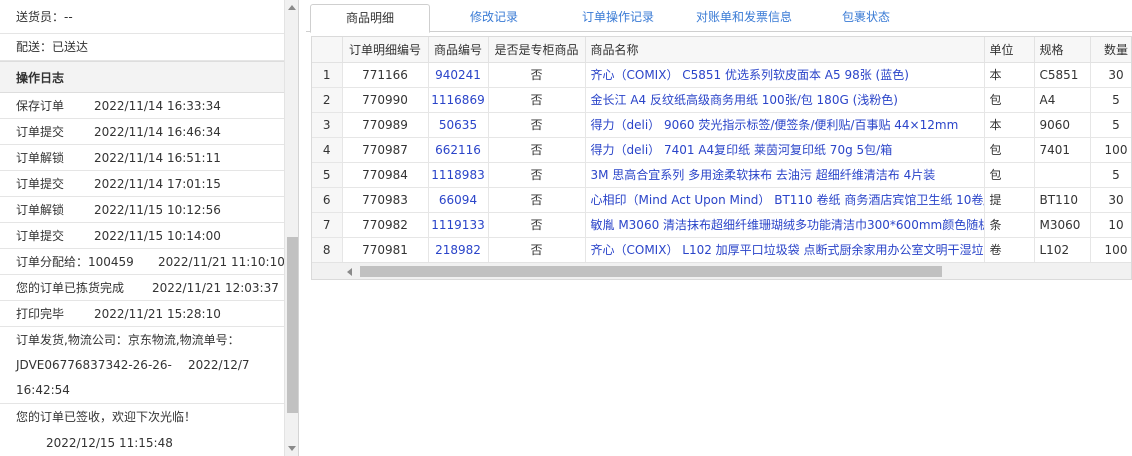 This screenshot has height=456, width=1132. I want to click on log-entry: 订单提交 2022/11/15 10:14:00, so click(142, 236).